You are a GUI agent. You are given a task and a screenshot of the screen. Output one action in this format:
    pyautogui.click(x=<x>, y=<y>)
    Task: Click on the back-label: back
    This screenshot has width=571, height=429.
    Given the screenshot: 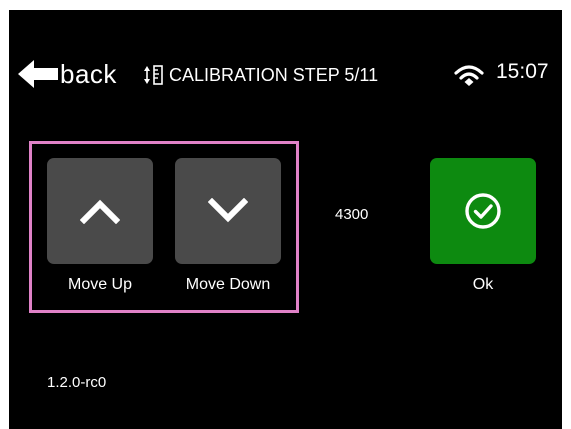 What is the action you would take?
    pyautogui.click(x=88, y=73)
    